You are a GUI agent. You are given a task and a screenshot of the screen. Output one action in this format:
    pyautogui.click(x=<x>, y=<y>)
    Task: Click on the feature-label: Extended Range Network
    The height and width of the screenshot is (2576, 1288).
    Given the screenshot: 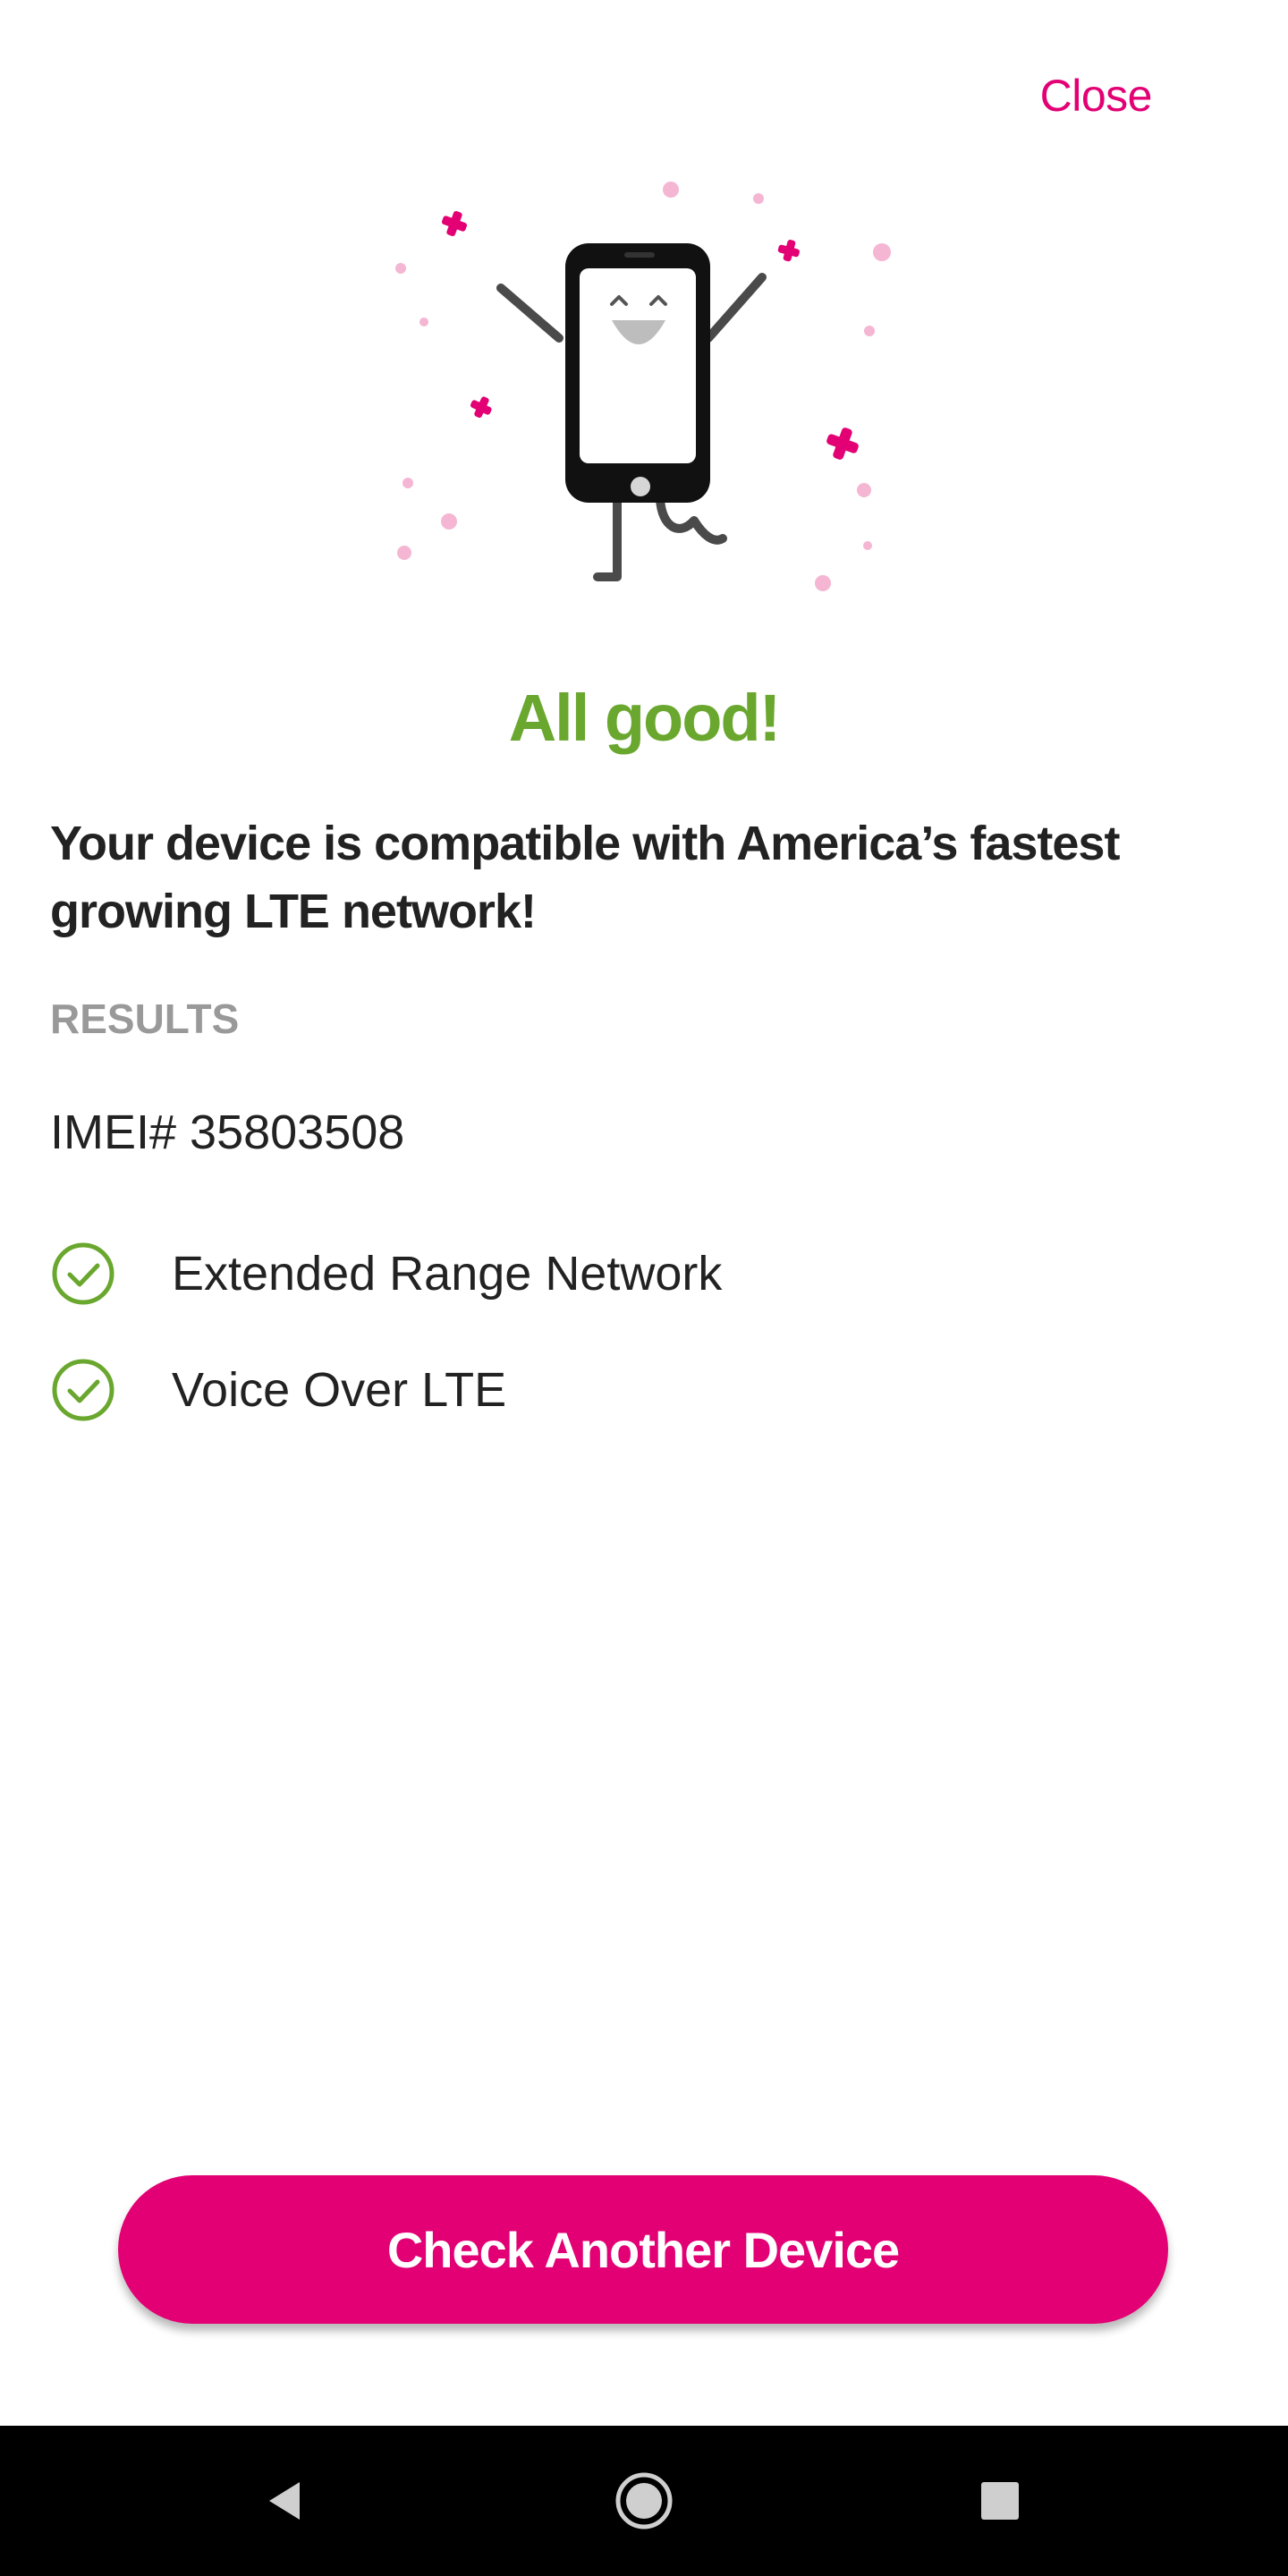 What is the action you would take?
    pyautogui.click(x=447, y=1274)
    